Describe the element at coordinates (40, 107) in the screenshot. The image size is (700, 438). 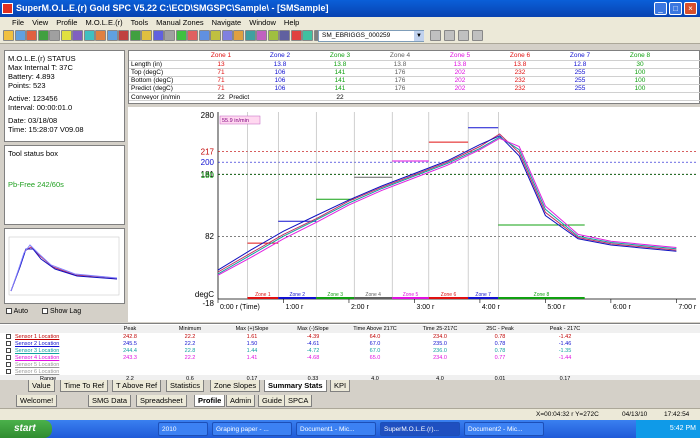
I see `interval: Interval: 00:00:01.0` at that location.